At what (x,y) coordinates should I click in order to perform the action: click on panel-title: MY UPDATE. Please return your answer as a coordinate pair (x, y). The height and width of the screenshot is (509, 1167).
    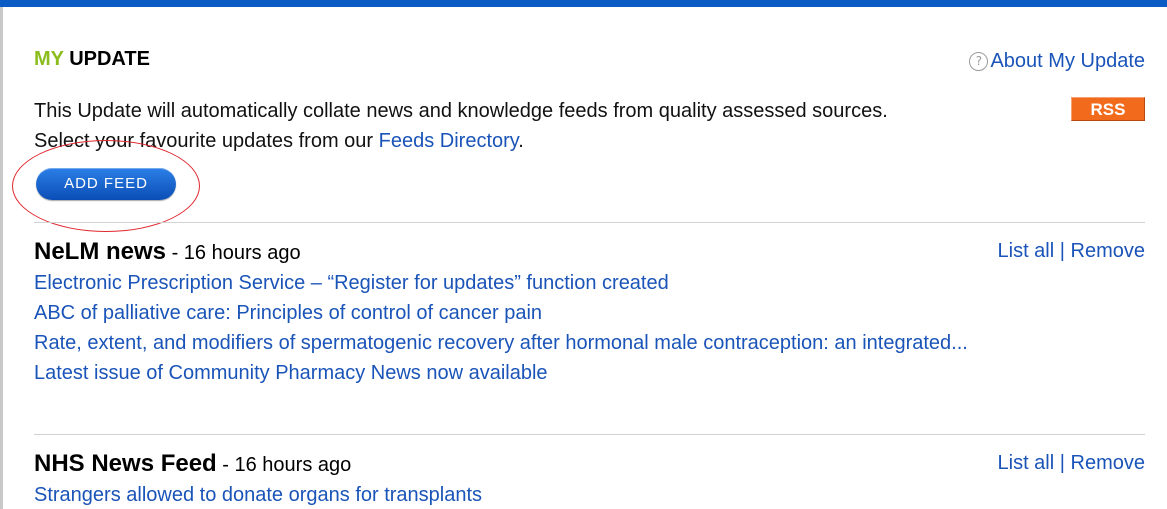
    Looking at the image, I should click on (92, 59).